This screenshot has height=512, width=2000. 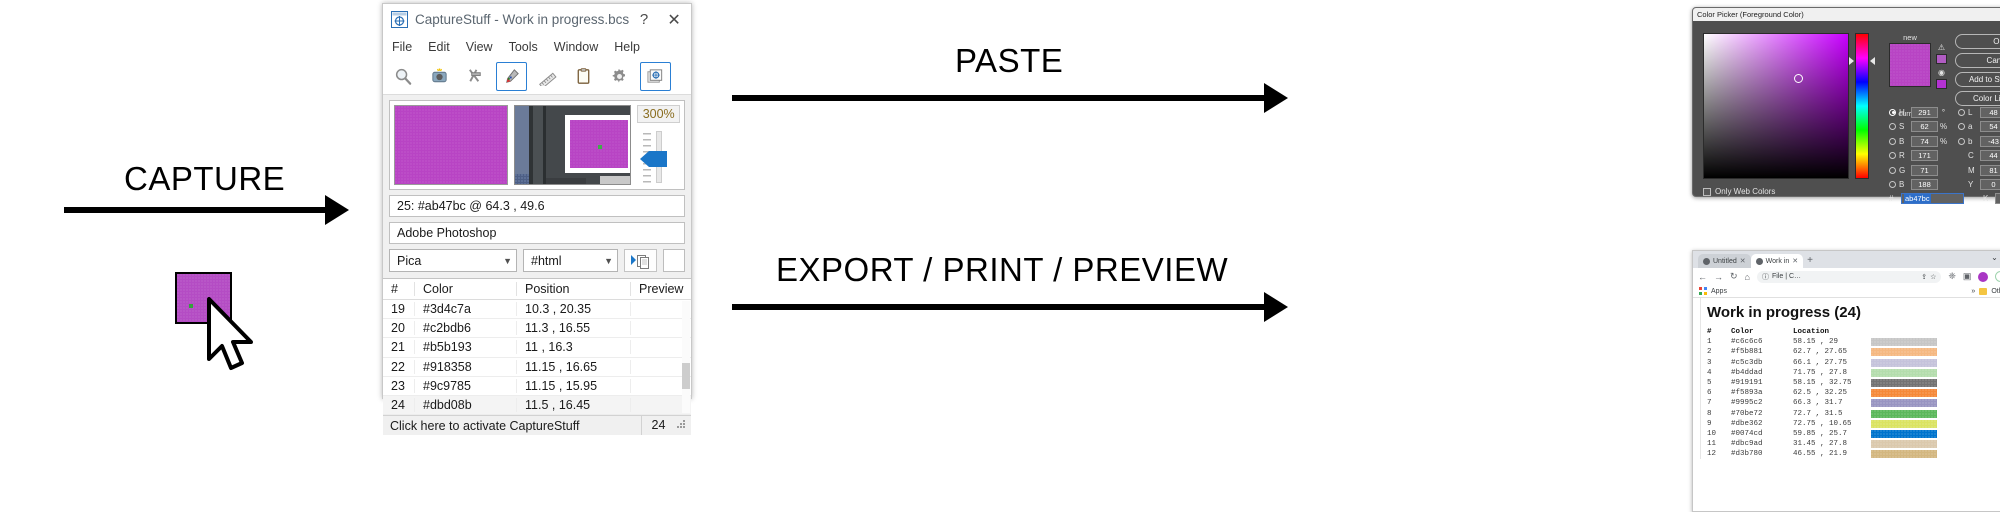 I want to click on table-row: 20 #c2bdb6 11.3 , 16.55, so click(x=537, y=329).